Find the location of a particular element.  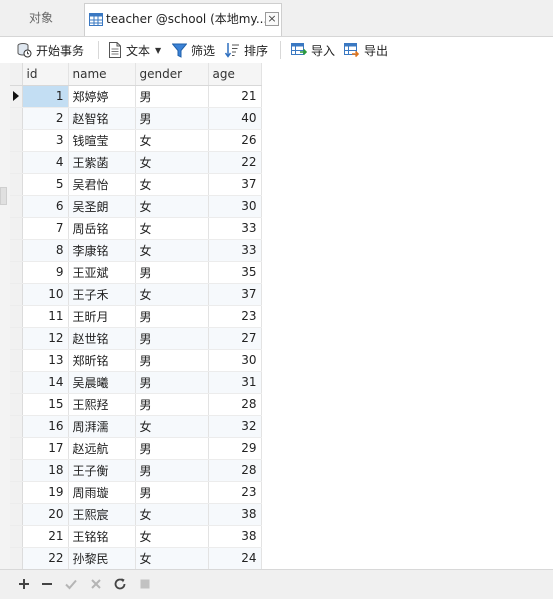

table-row: 7 周岳铭女 33 is located at coordinates (136, 228).